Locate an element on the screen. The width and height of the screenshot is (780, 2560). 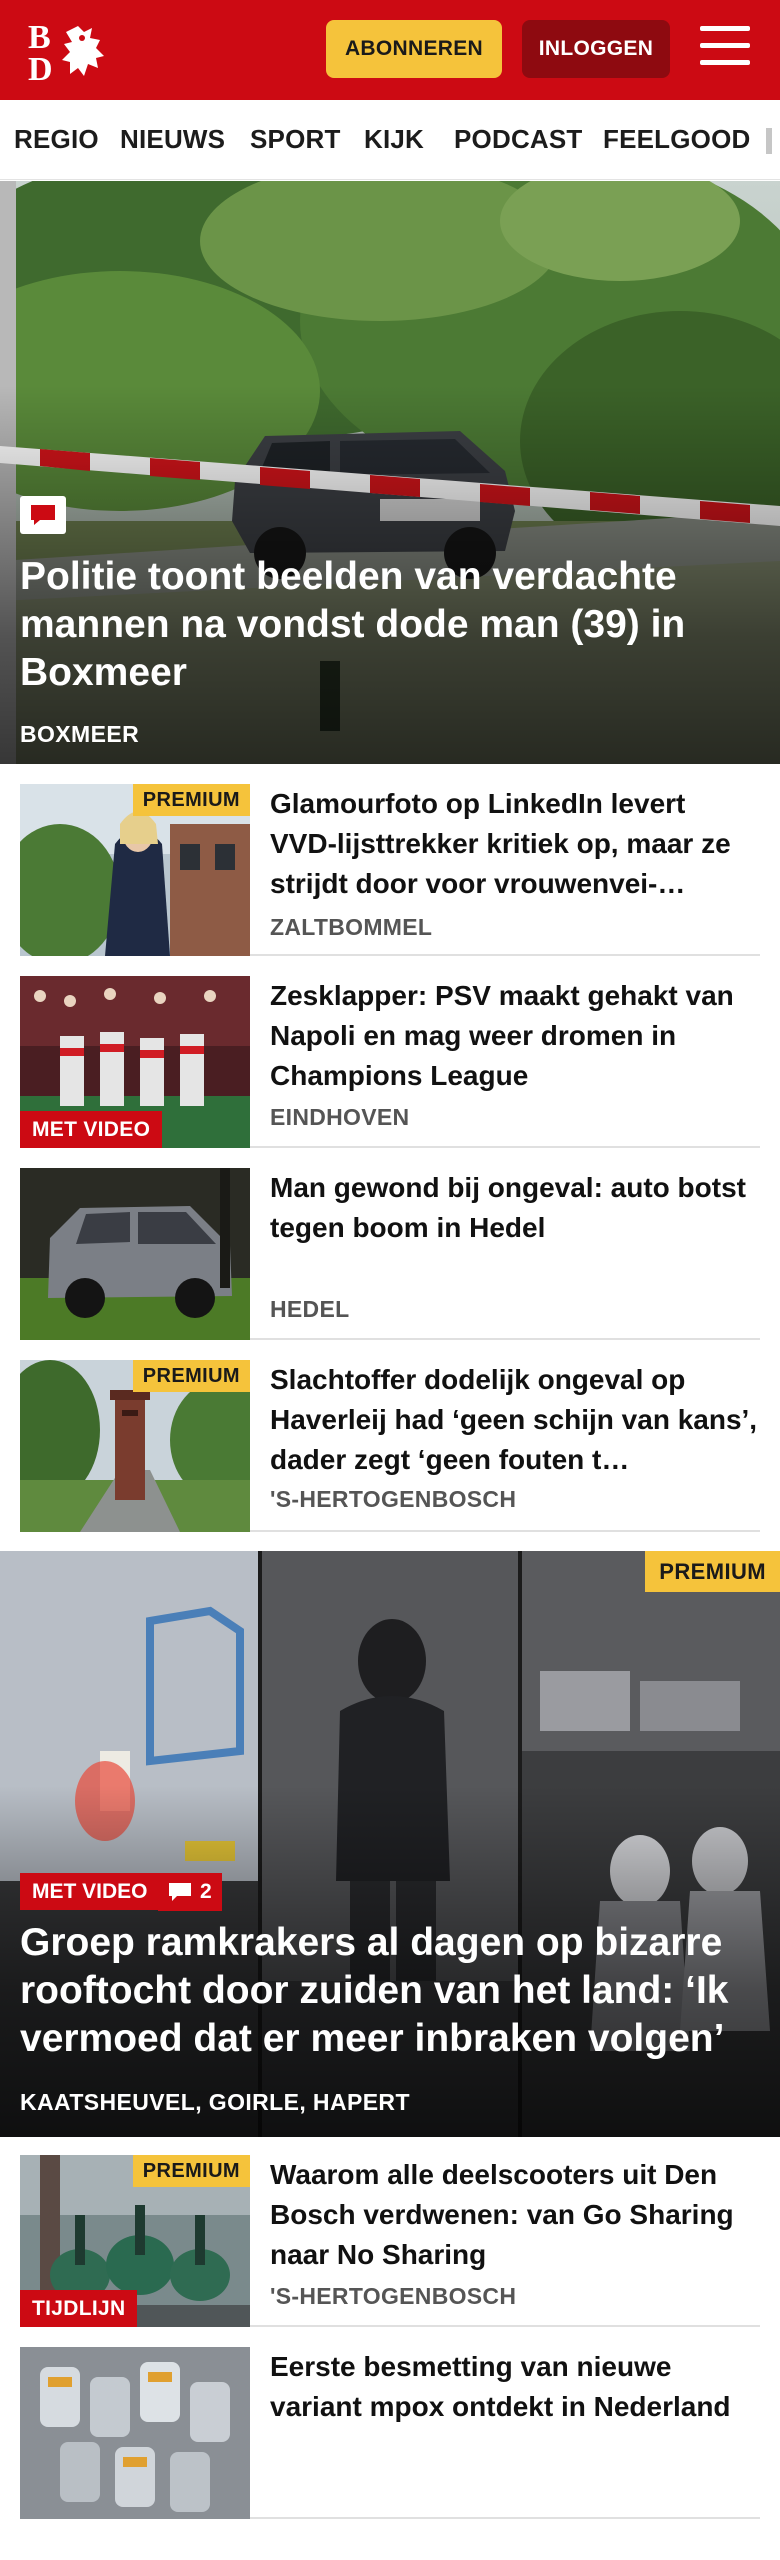
article-location: HEDEL is located at coordinates (310, 1309).